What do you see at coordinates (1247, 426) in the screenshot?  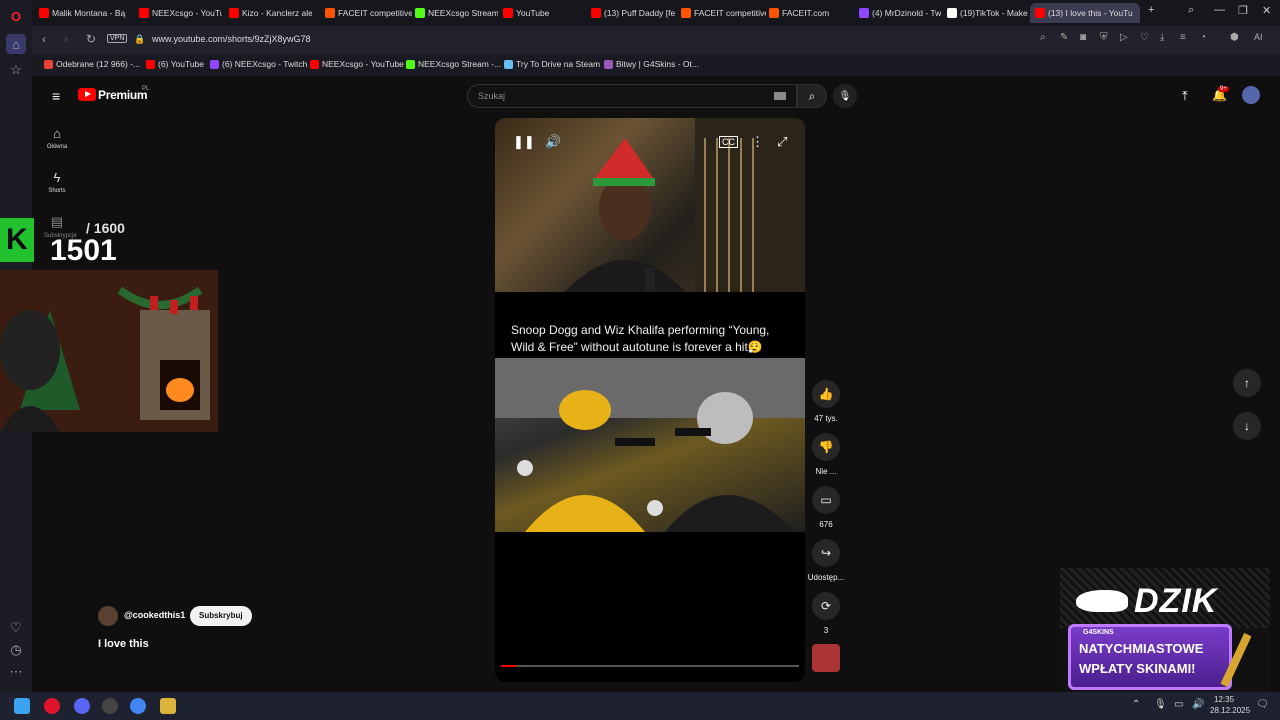 I see `next-short-button: ↓` at bounding box center [1247, 426].